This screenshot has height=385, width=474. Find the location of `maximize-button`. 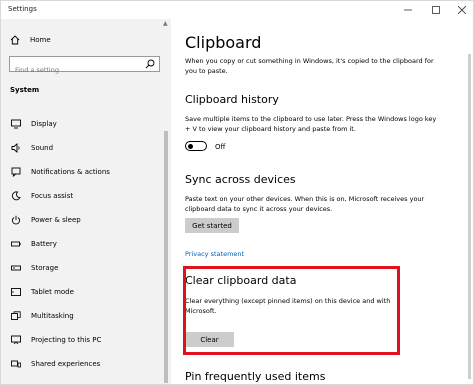

maximize-button is located at coordinates (436, 10).